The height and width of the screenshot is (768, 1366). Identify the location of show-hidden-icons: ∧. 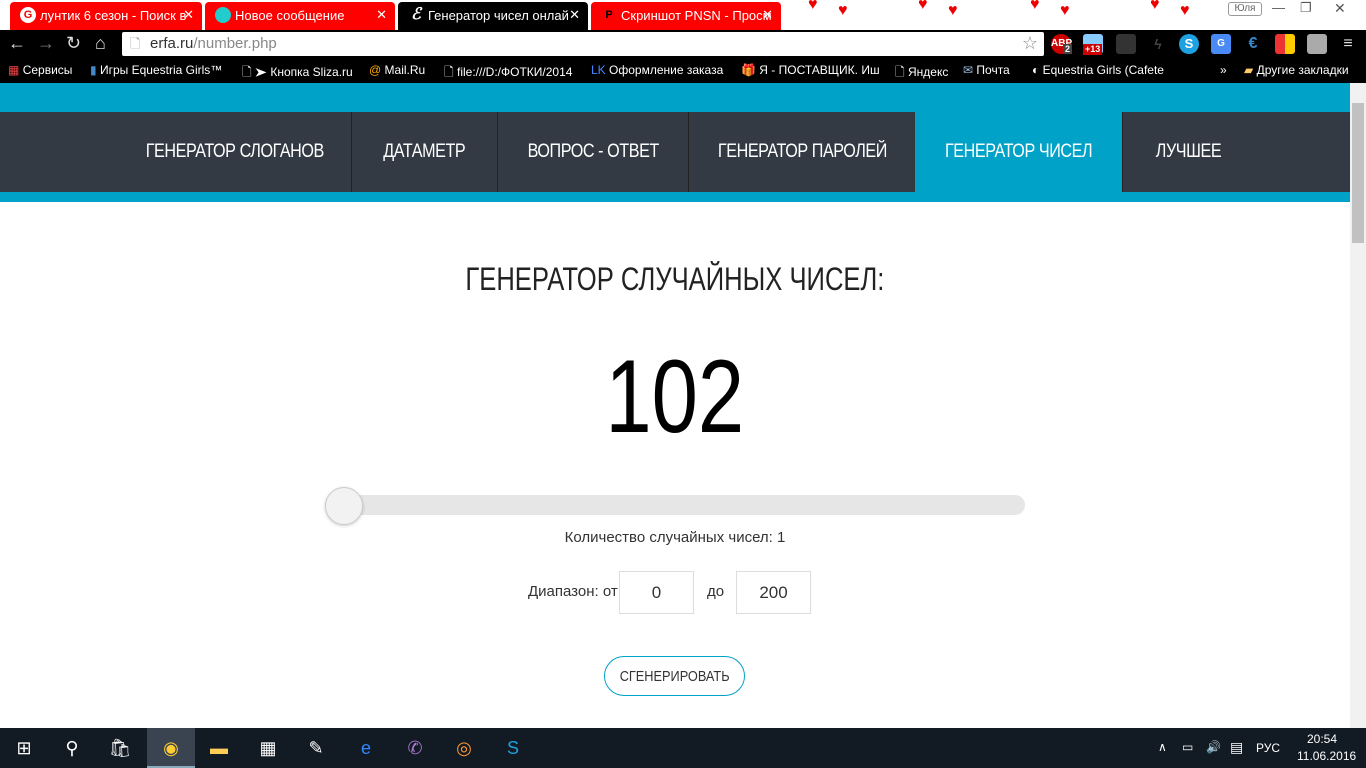
(1162, 747).